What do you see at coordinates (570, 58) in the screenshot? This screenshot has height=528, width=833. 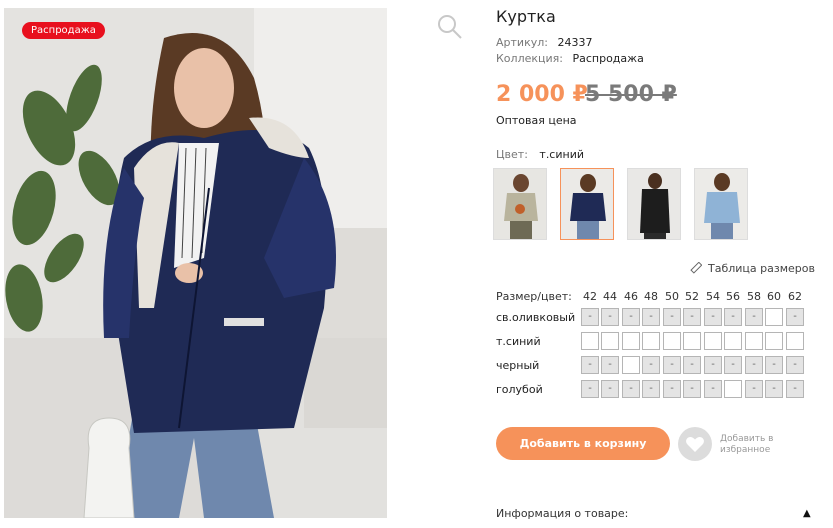 I see `collection-row: Коллекция: Распродажа` at bounding box center [570, 58].